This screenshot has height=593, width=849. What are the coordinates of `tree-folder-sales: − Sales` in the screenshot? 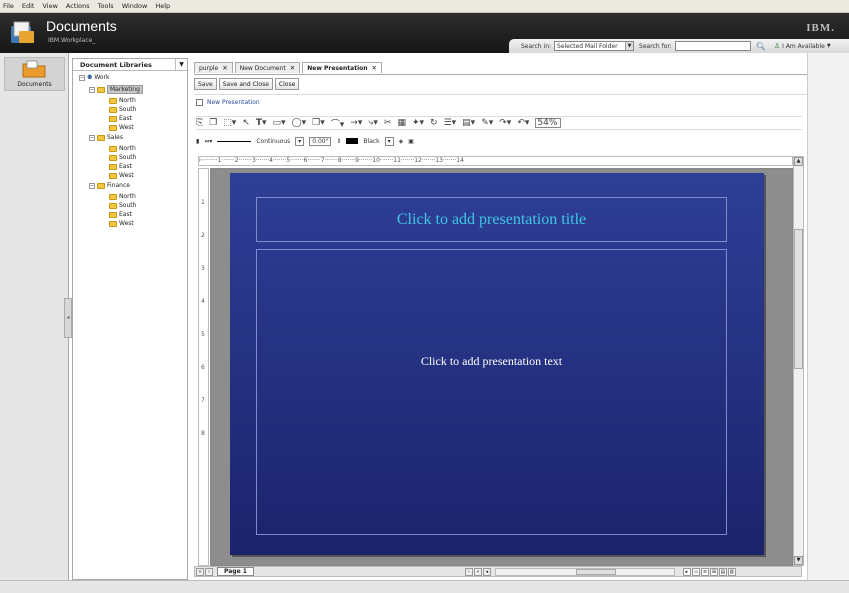 It's located at (106, 137).